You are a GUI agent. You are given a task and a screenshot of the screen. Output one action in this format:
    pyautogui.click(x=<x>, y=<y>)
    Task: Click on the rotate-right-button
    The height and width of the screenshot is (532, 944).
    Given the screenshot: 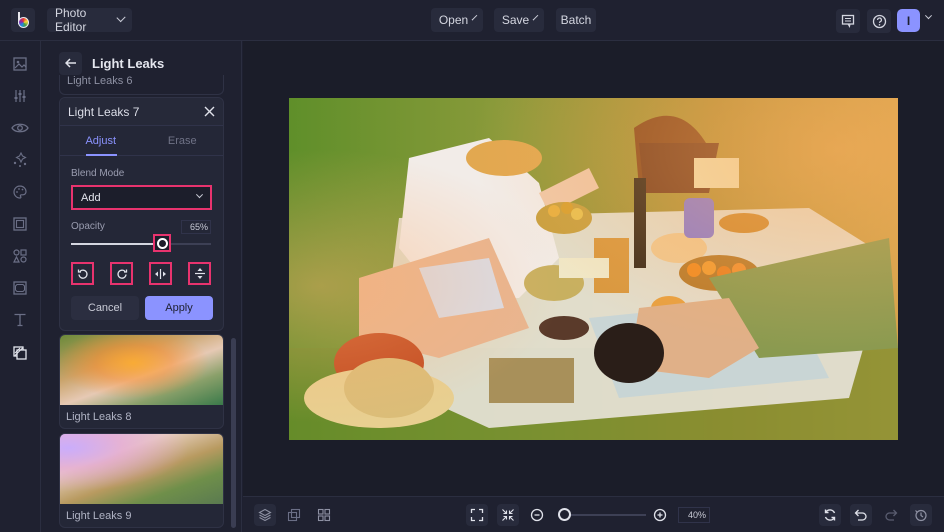 What is the action you would take?
    pyautogui.click(x=121, y=273)
    